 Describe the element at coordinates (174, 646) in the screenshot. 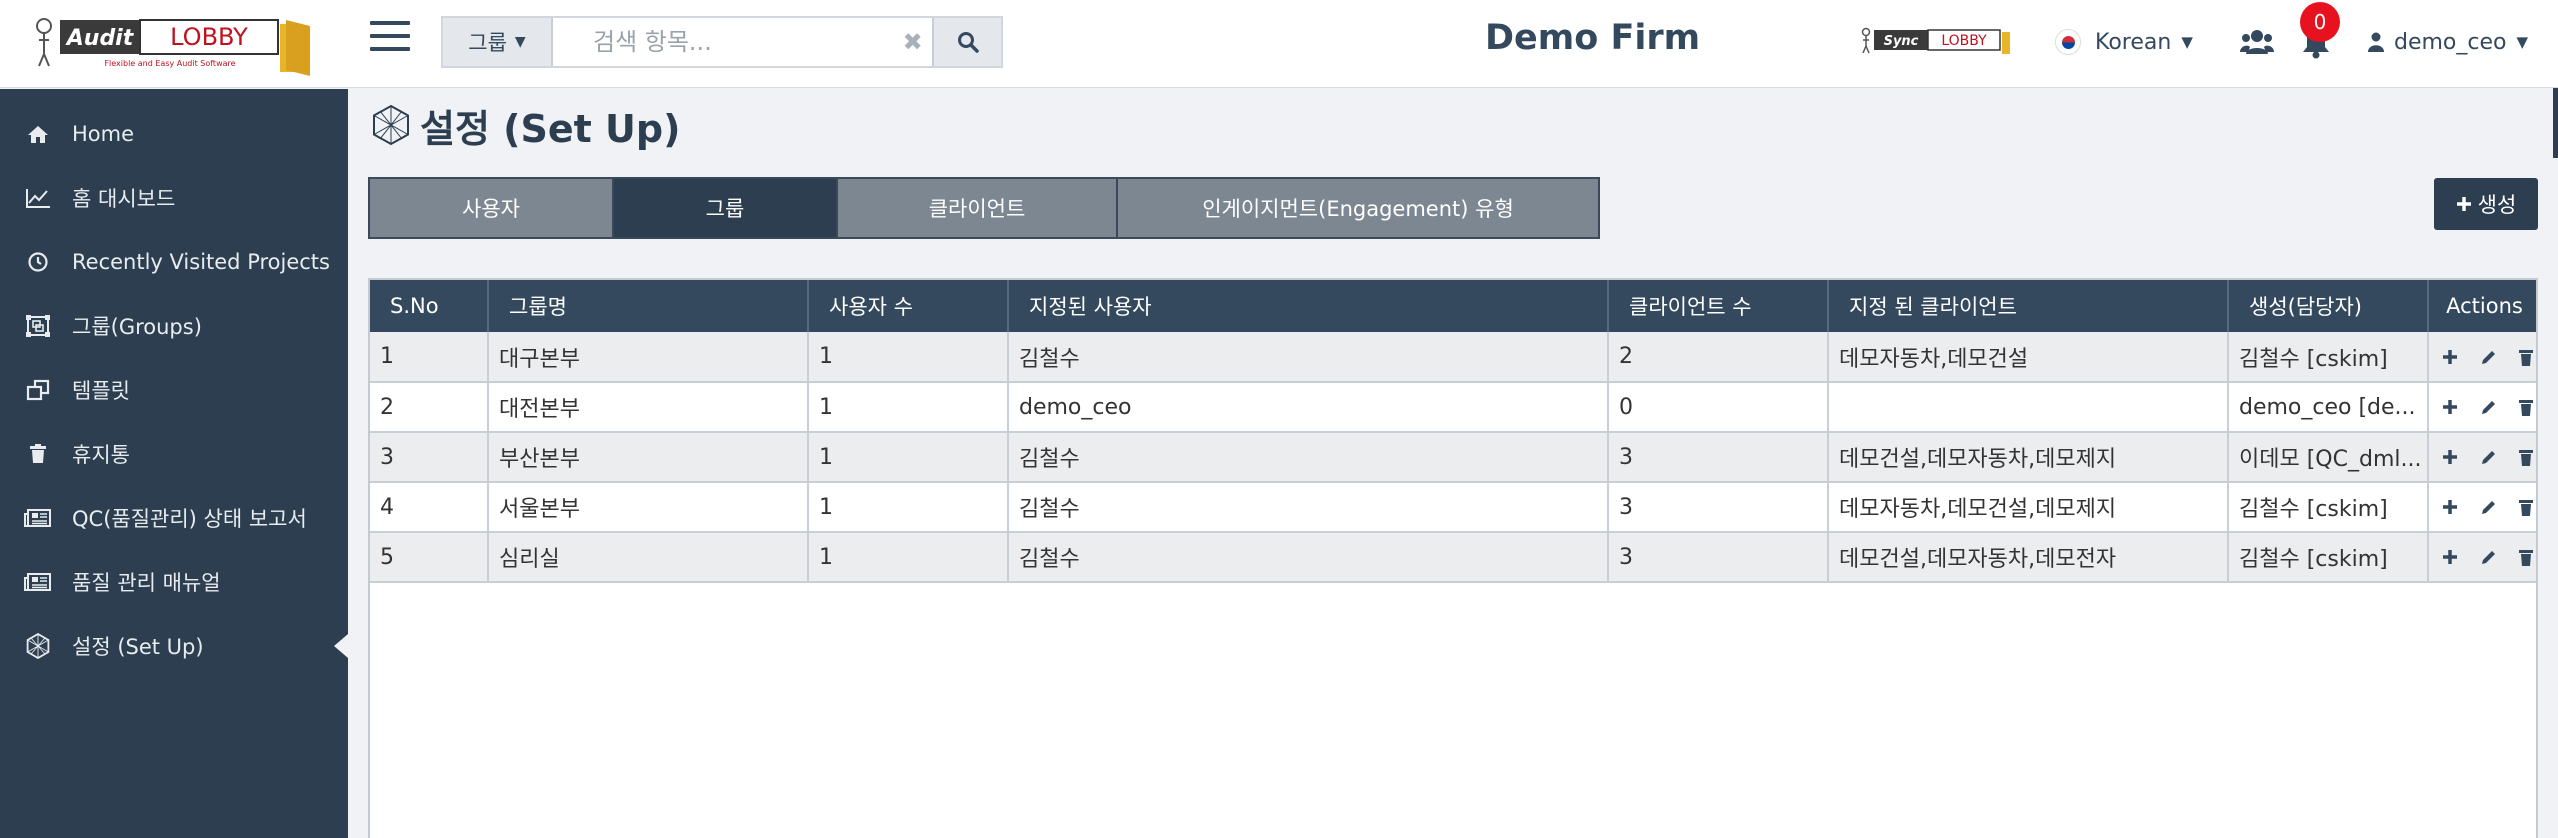

I see `sidebar-item-setup: 설정 (Set Up)` at that location.